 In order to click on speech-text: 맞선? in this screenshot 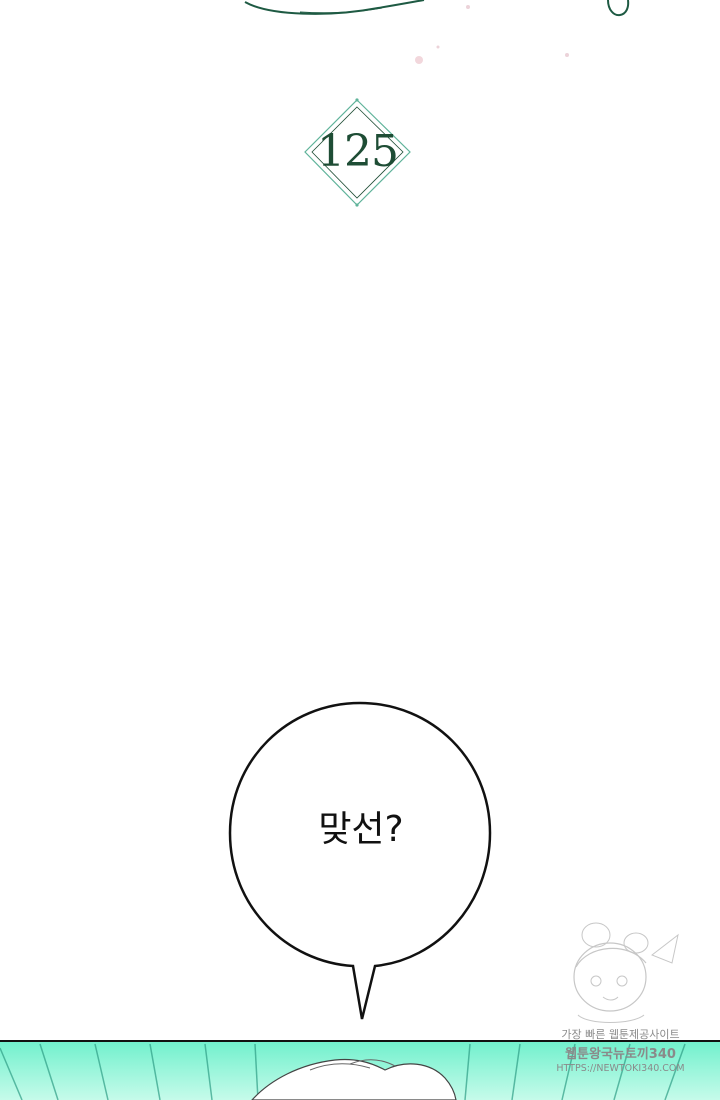, I will do `click(361, 829)`.